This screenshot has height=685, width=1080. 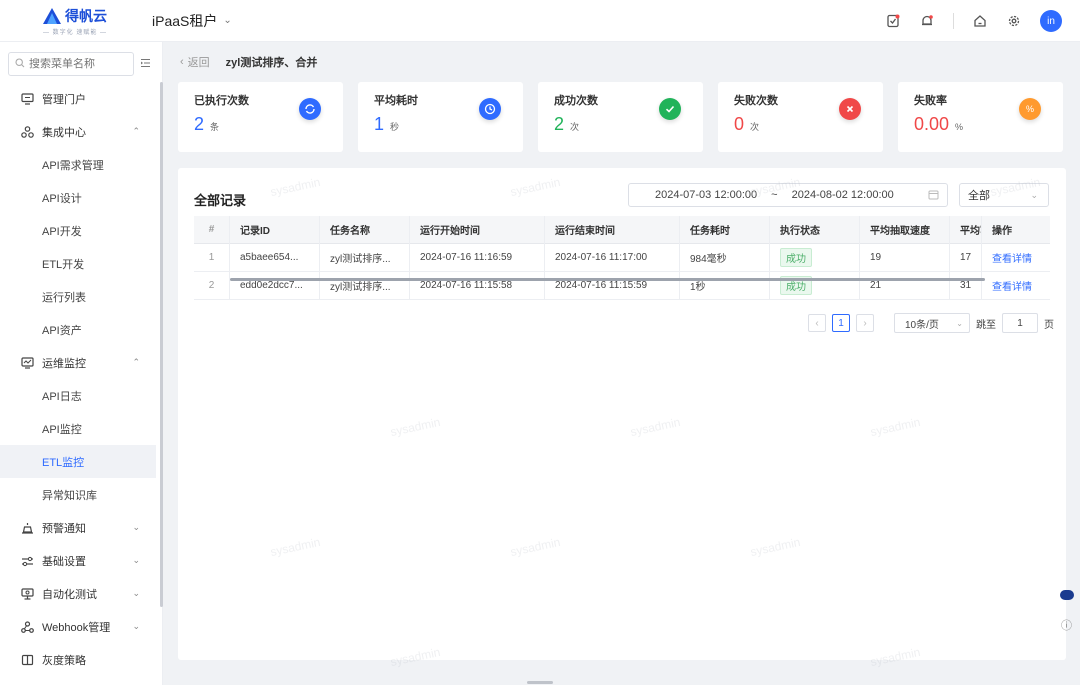 What do you see at coordinates (927, 21) in the screenshot?
I see `bell-icon` at bounding box center [927, 21].